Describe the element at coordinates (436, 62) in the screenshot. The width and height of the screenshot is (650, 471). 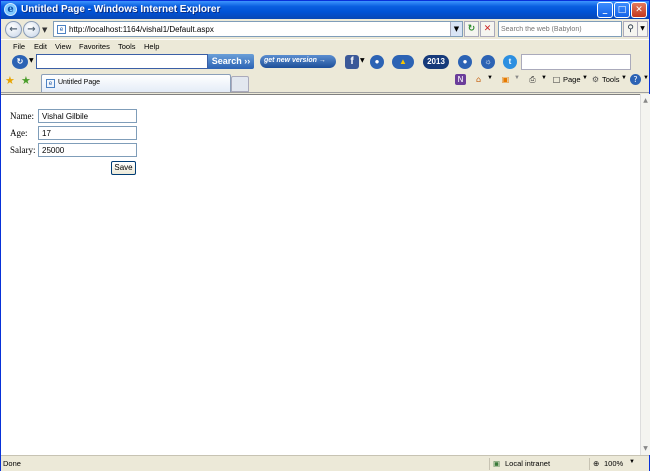
I see `badge-2013-icon: 2013` at that location.